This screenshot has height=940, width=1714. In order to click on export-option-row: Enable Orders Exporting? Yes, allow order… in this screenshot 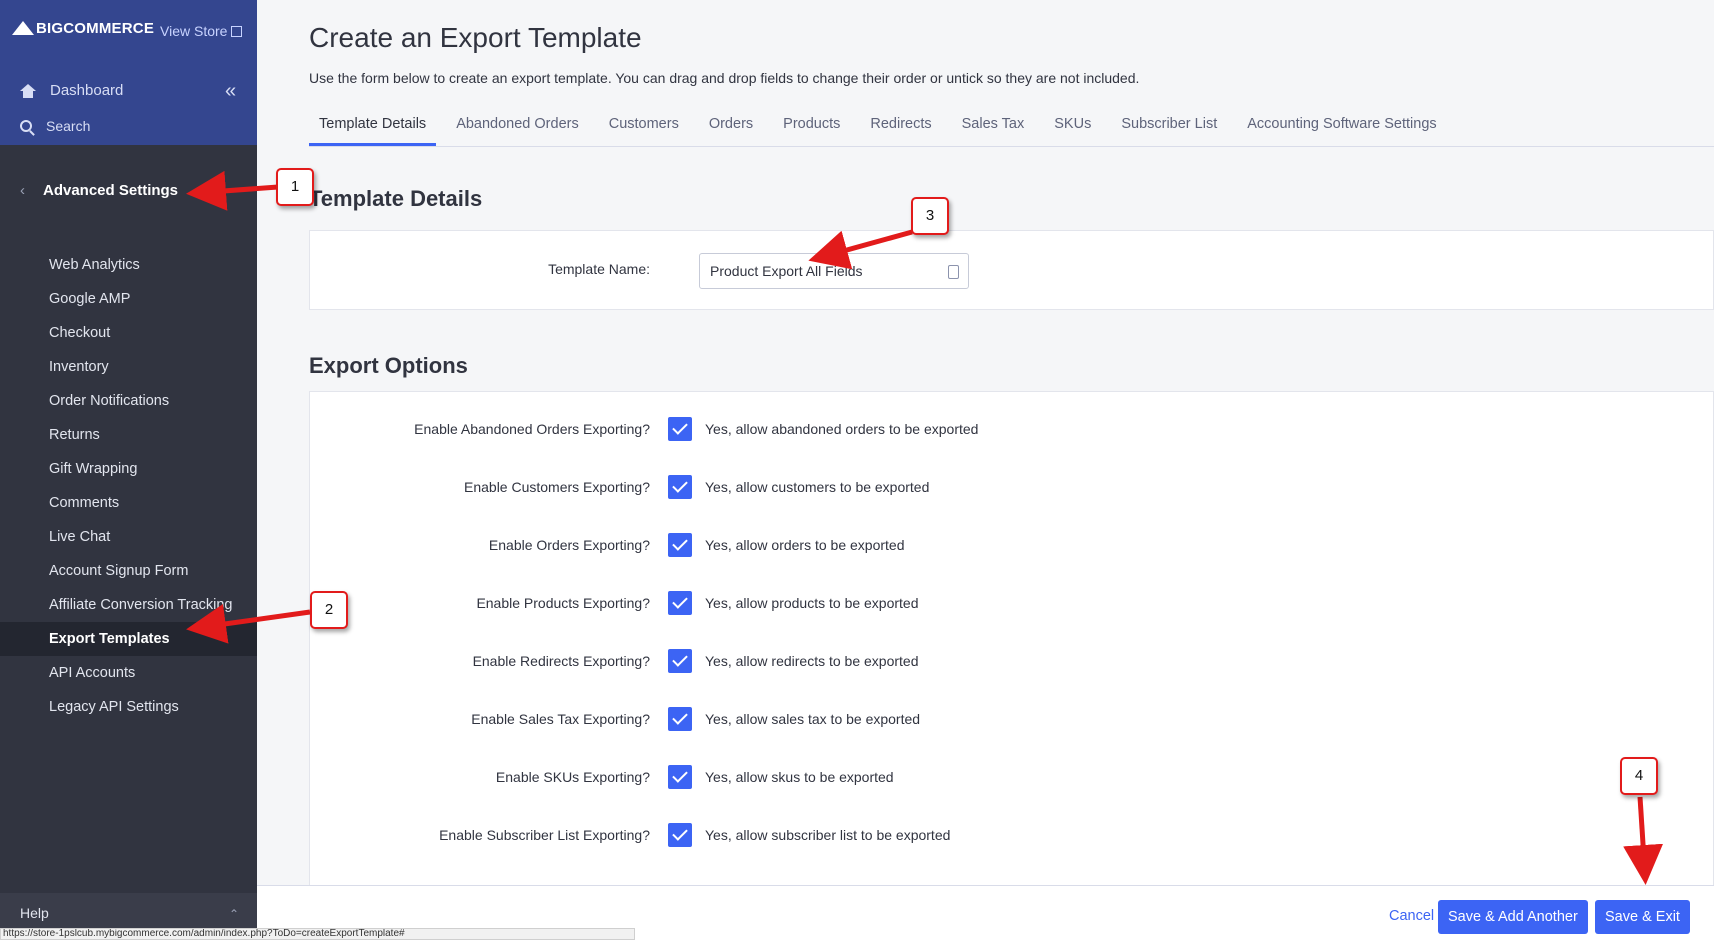, I will do `click(1012, 546)`.